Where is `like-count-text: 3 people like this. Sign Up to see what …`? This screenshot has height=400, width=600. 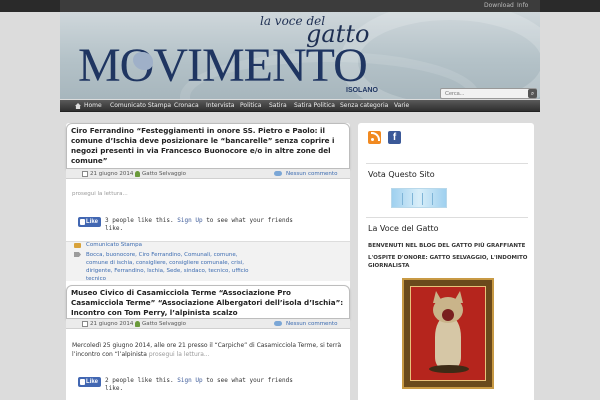 like-count-text: 3 people like this. Sign Up to see what … is located at coordinates (205, 225).